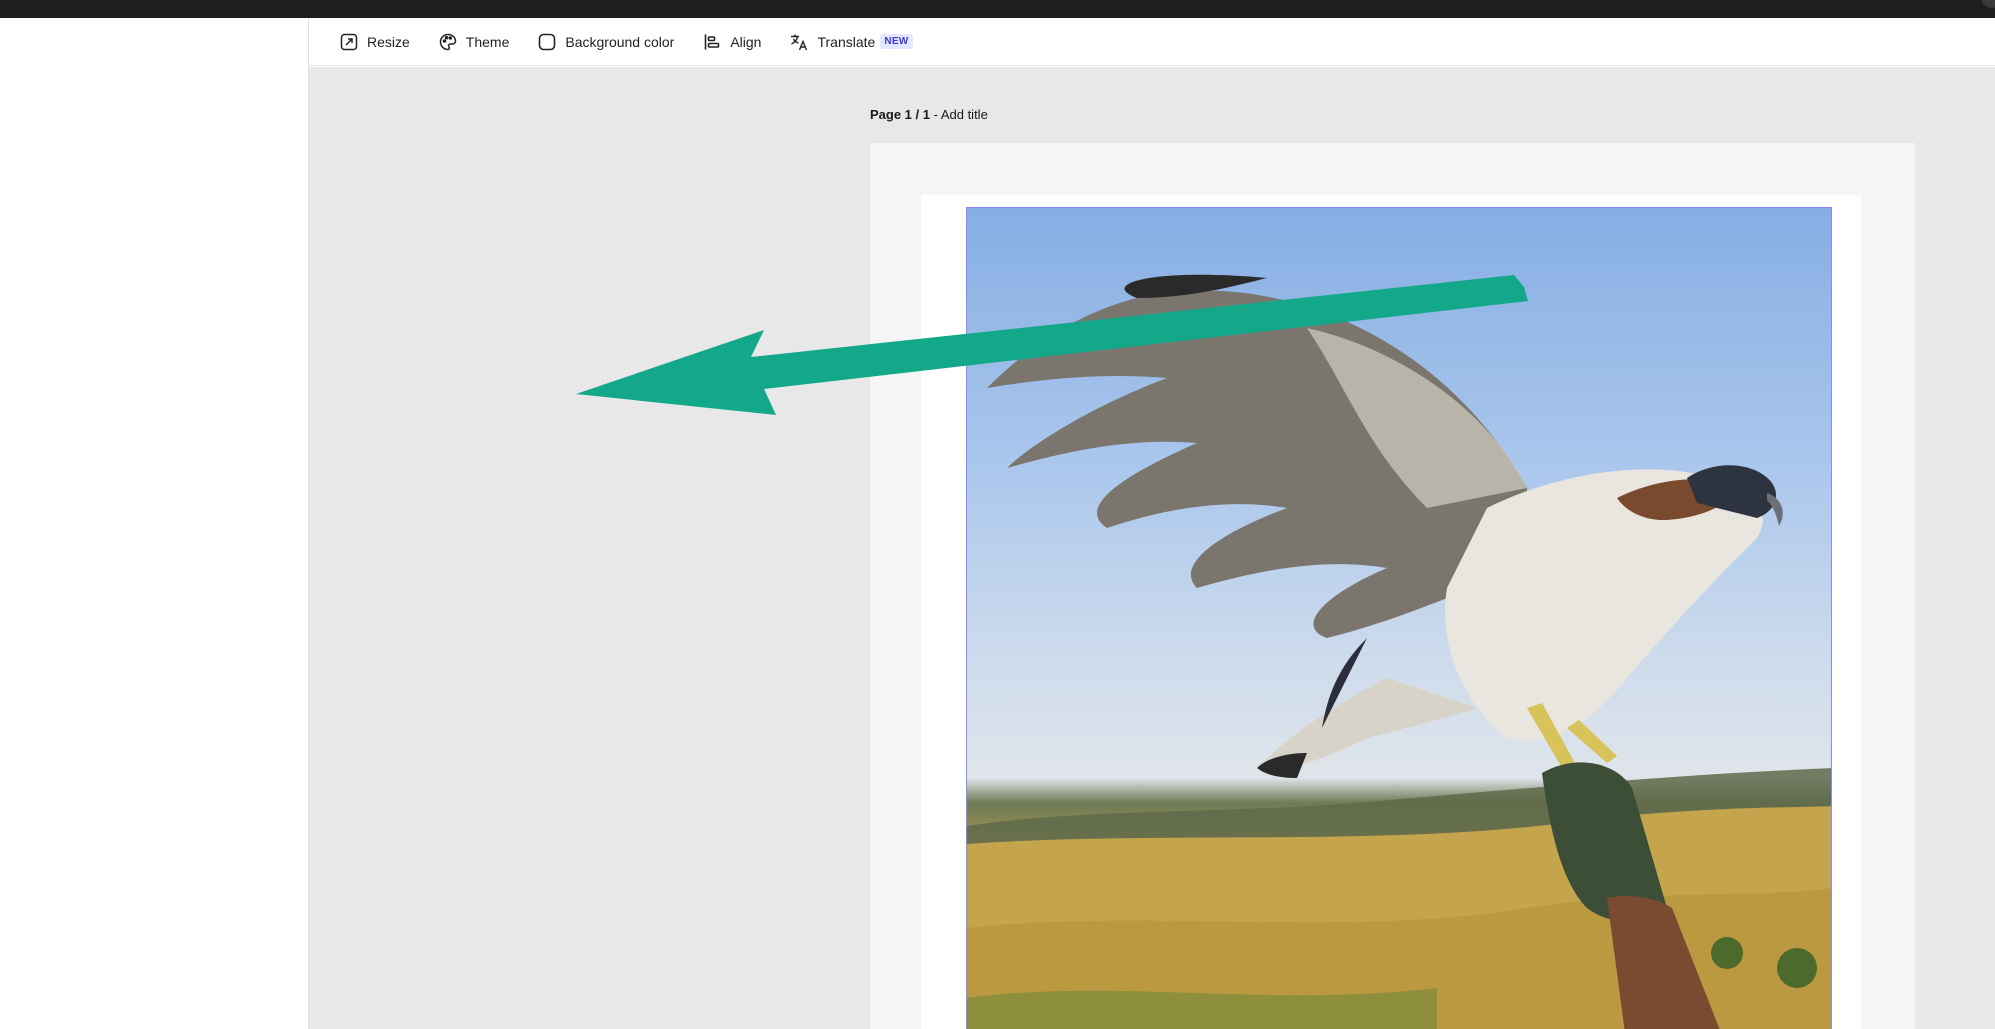 This screenshot has width=1995, height=1029. I want to click on align-left-icon, so click(712, 42).